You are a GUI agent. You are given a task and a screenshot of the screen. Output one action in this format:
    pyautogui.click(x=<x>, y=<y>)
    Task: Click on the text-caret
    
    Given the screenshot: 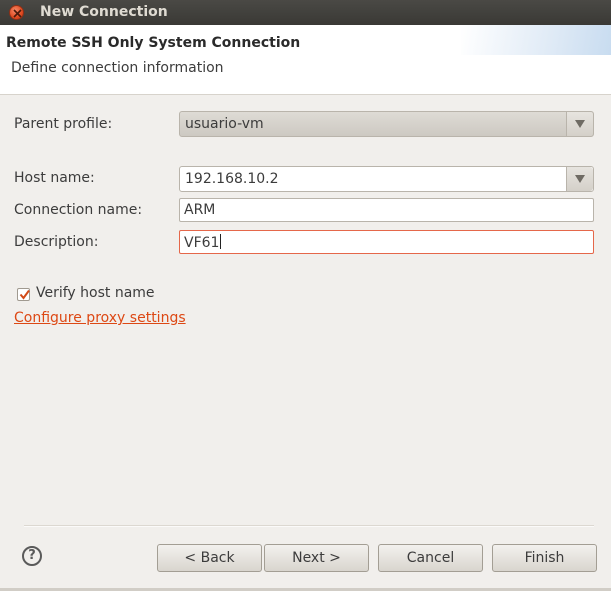 What is the action you would take?
    pyautogui.click(x=221, y=241)
    